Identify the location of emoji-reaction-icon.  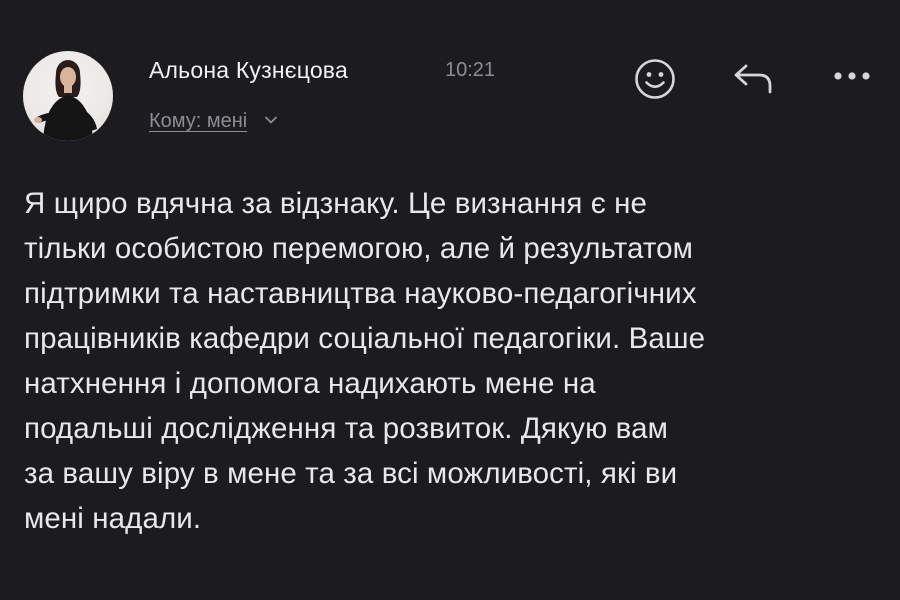
(655, 79).